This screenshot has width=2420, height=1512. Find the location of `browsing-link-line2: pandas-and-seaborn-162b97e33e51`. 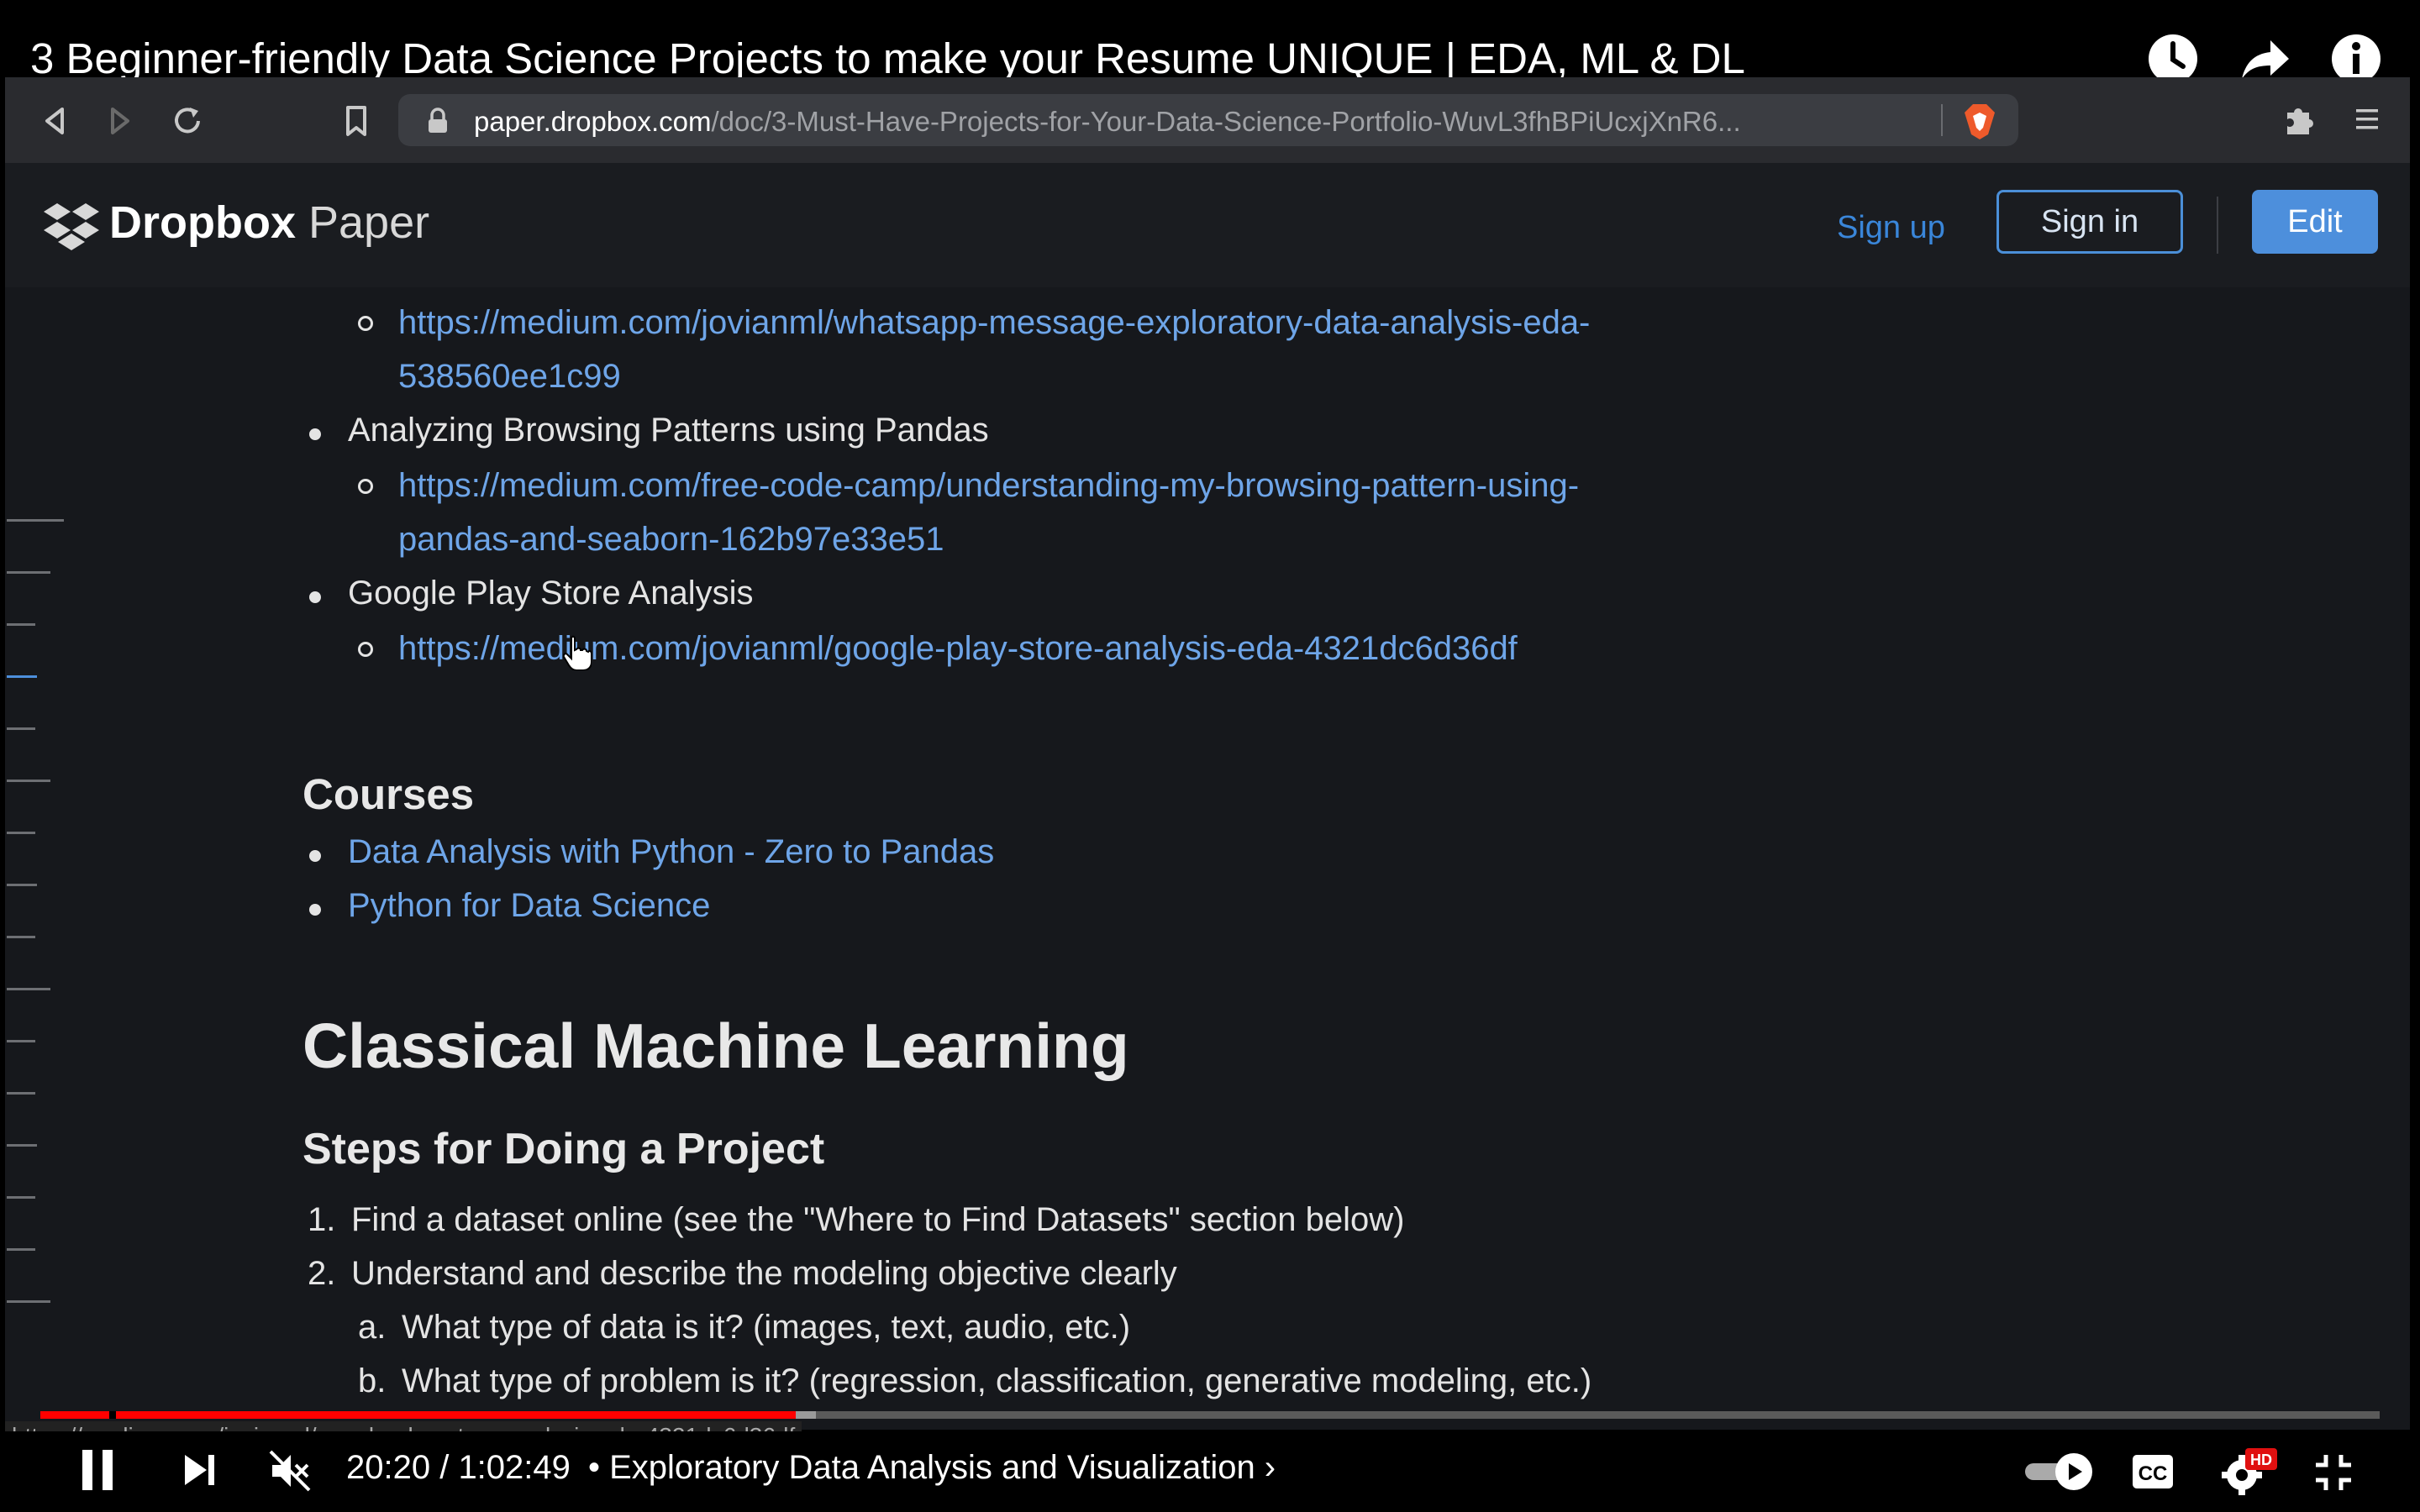

browsing-link-line2: pandas-and-seaborn-162b97e33e51 is located at coordinates (671, 540).